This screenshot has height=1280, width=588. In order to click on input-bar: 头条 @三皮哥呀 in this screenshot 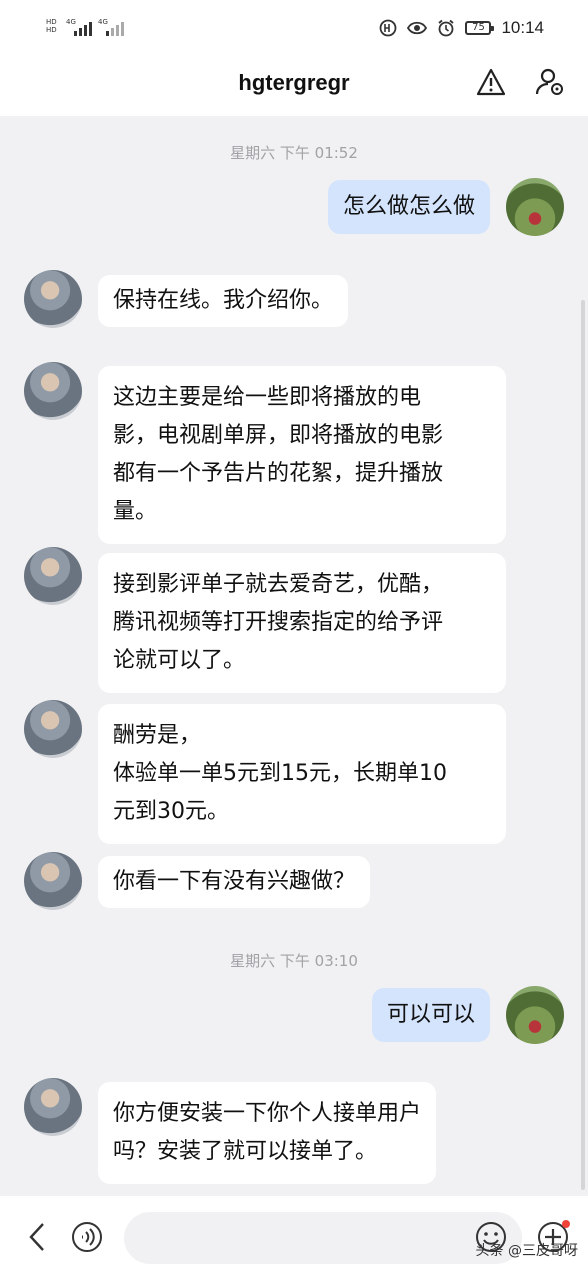, I will do `click(294, 1238)`.